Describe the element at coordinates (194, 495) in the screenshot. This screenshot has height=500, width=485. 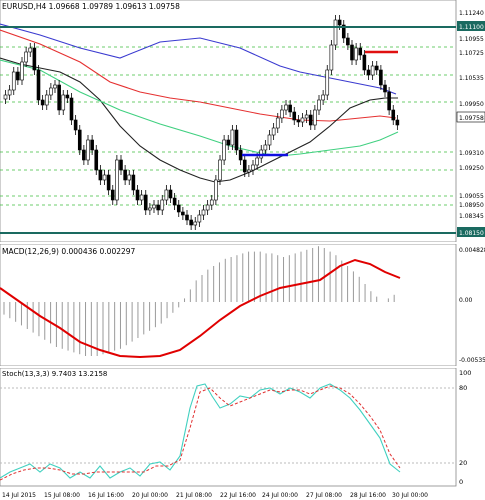
I see `time-axis-label: 21 Jul 08:00` at that location.